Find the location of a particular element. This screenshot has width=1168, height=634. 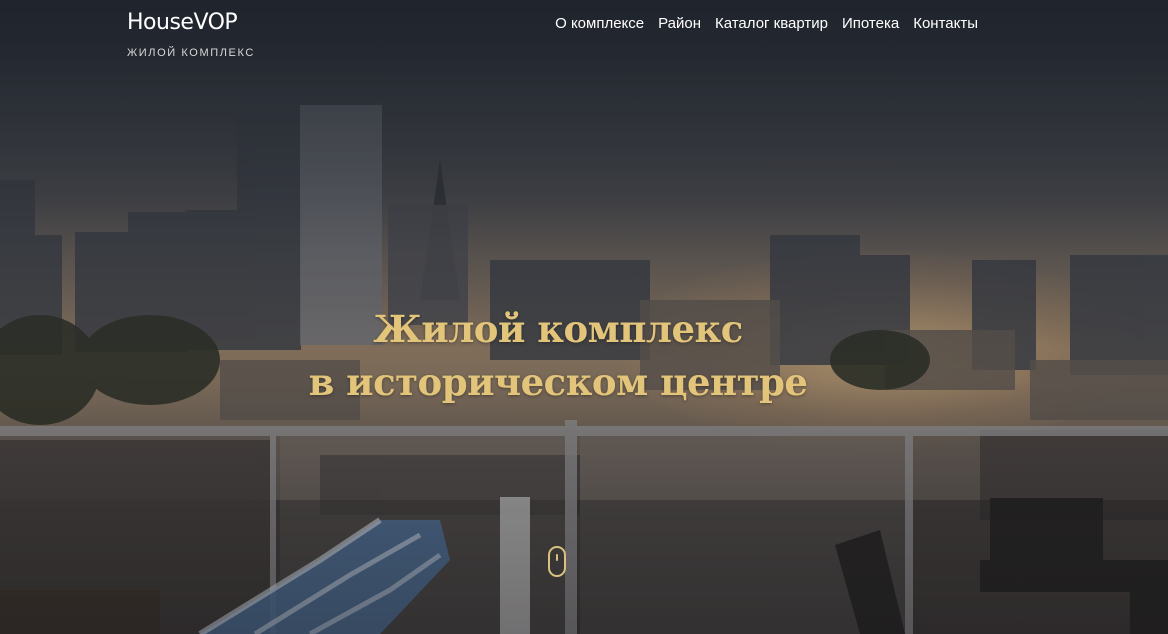

scroll-wheel is located at coordinates (557, 557).